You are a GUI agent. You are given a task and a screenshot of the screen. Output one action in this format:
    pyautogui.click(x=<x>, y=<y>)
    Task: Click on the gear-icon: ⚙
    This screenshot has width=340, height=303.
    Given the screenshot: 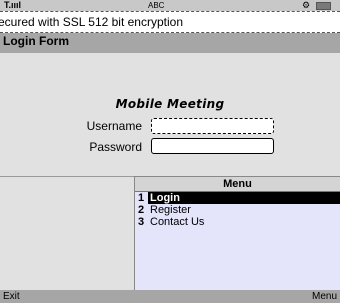 What is the action you would take?
    pyautogui.click(x=306, y=5)
    